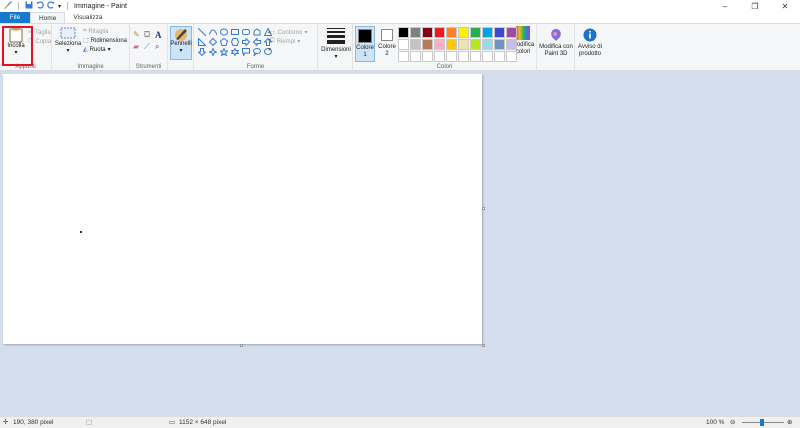  What do you see at coordinates (87, 17) in the screenshot?
I see `tab-view: Visualizza` at bounding box center [87, 17].